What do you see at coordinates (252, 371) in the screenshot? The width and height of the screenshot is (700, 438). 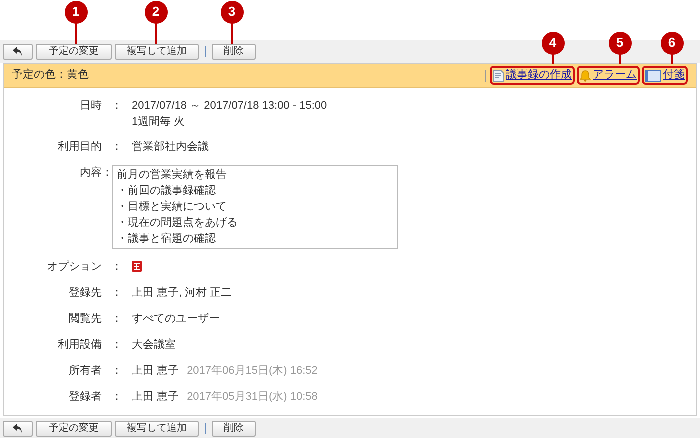 I see `timestamp: 2017年06月15日(木) 16:52` at bounding box center [252, 371].